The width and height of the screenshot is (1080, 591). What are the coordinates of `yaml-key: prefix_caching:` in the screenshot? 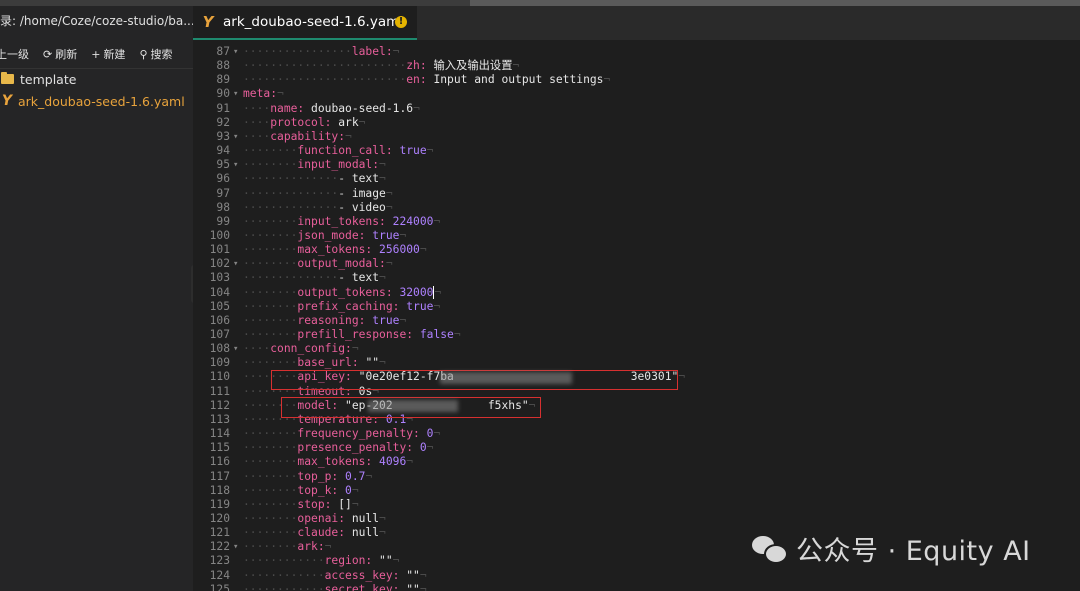 It's located at (348, 306).